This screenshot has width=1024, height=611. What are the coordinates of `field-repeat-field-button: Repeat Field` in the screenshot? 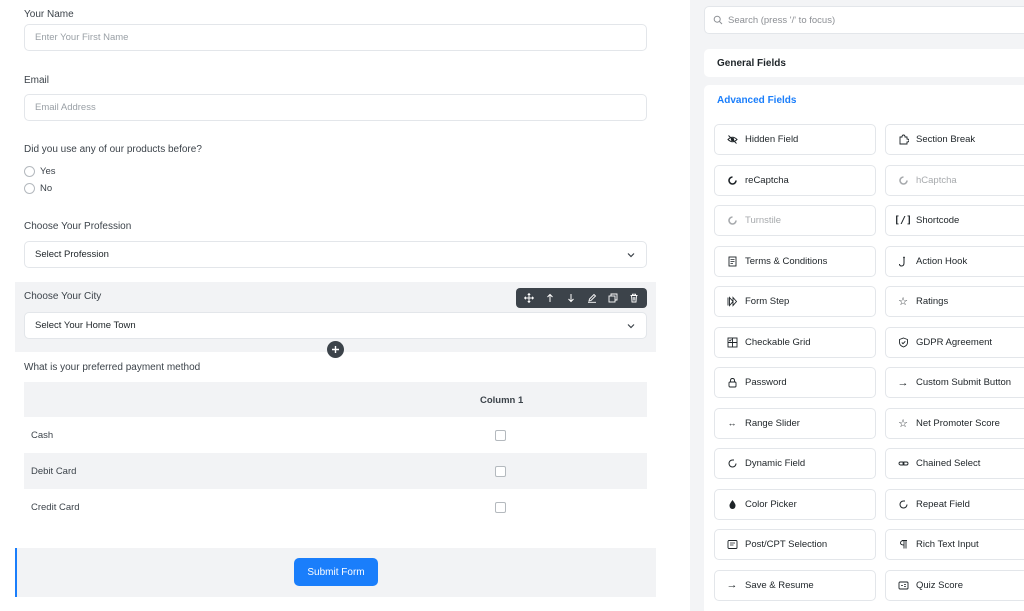 It's located at (954, 504).